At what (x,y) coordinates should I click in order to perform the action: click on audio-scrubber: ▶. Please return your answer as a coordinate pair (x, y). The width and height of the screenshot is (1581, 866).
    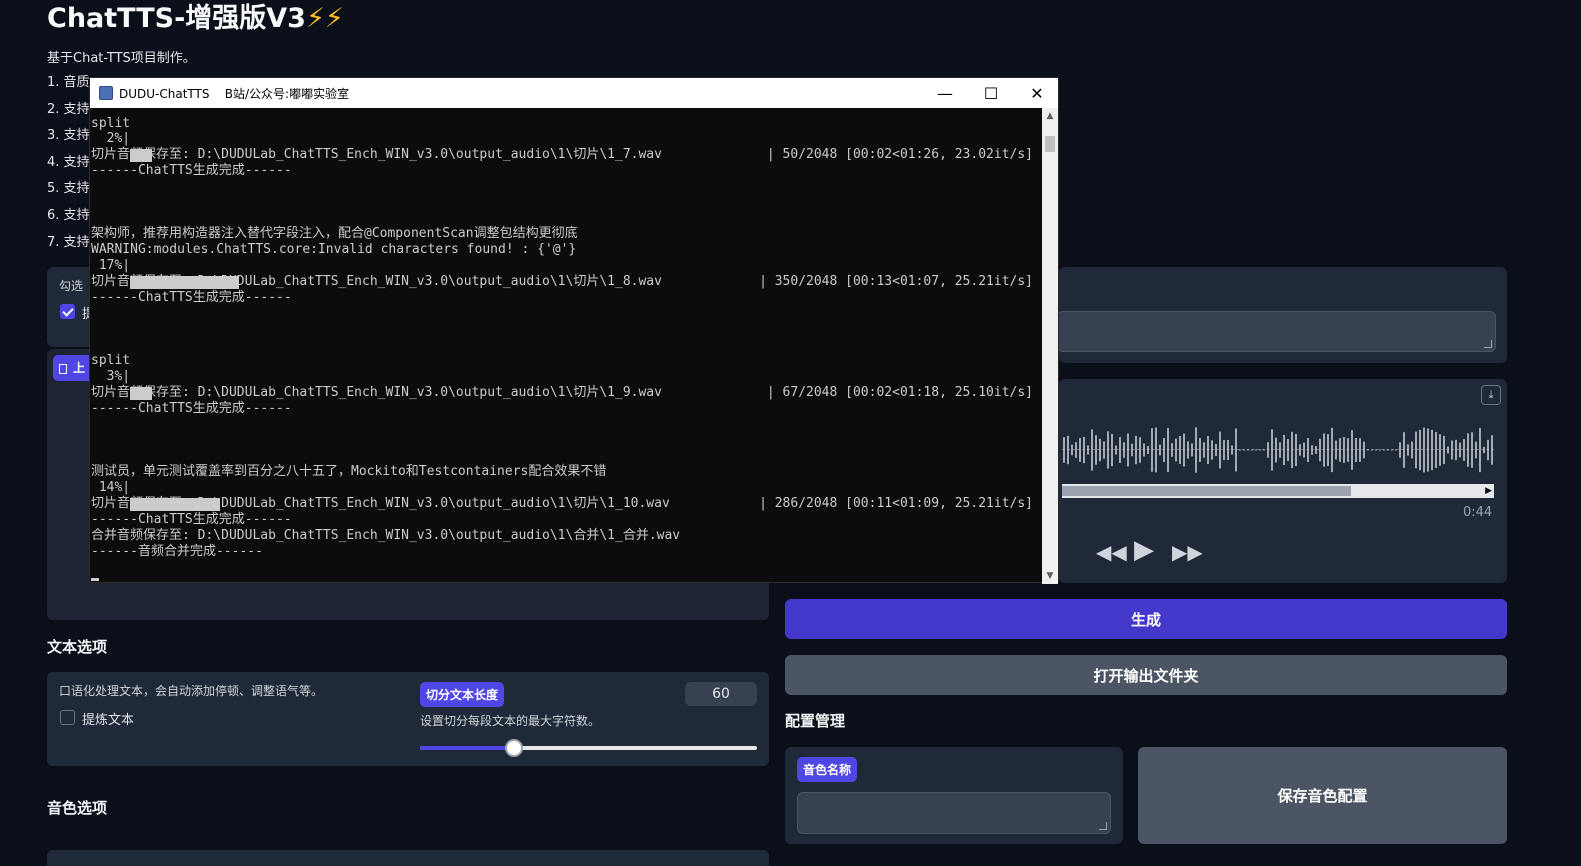
    Looking at the image, I should click on (1278, 491).